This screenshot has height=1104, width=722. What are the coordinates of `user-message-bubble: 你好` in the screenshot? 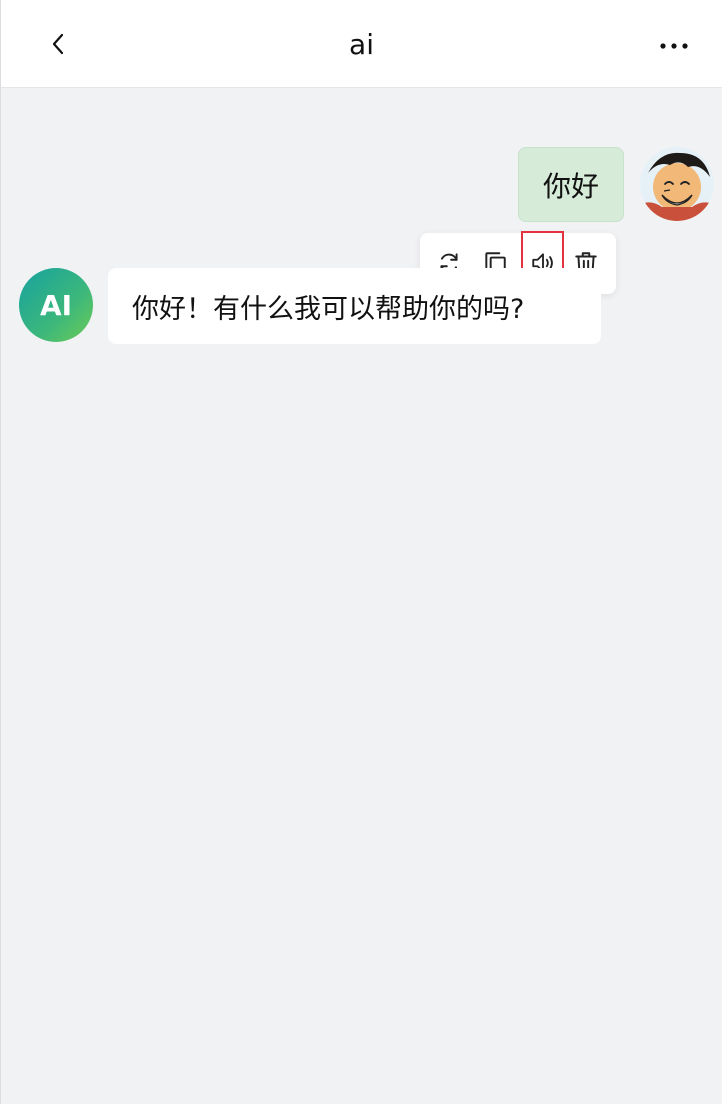 It's located at (571, 184).